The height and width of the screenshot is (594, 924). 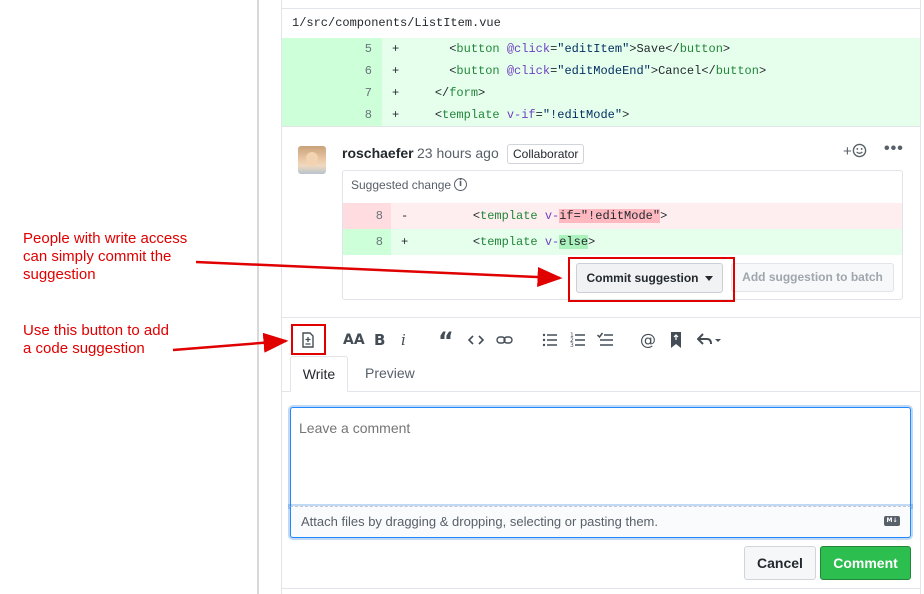 I want to click on diff-line: 8 + <template v-if="!editMode">, so click(x=601, y=115).